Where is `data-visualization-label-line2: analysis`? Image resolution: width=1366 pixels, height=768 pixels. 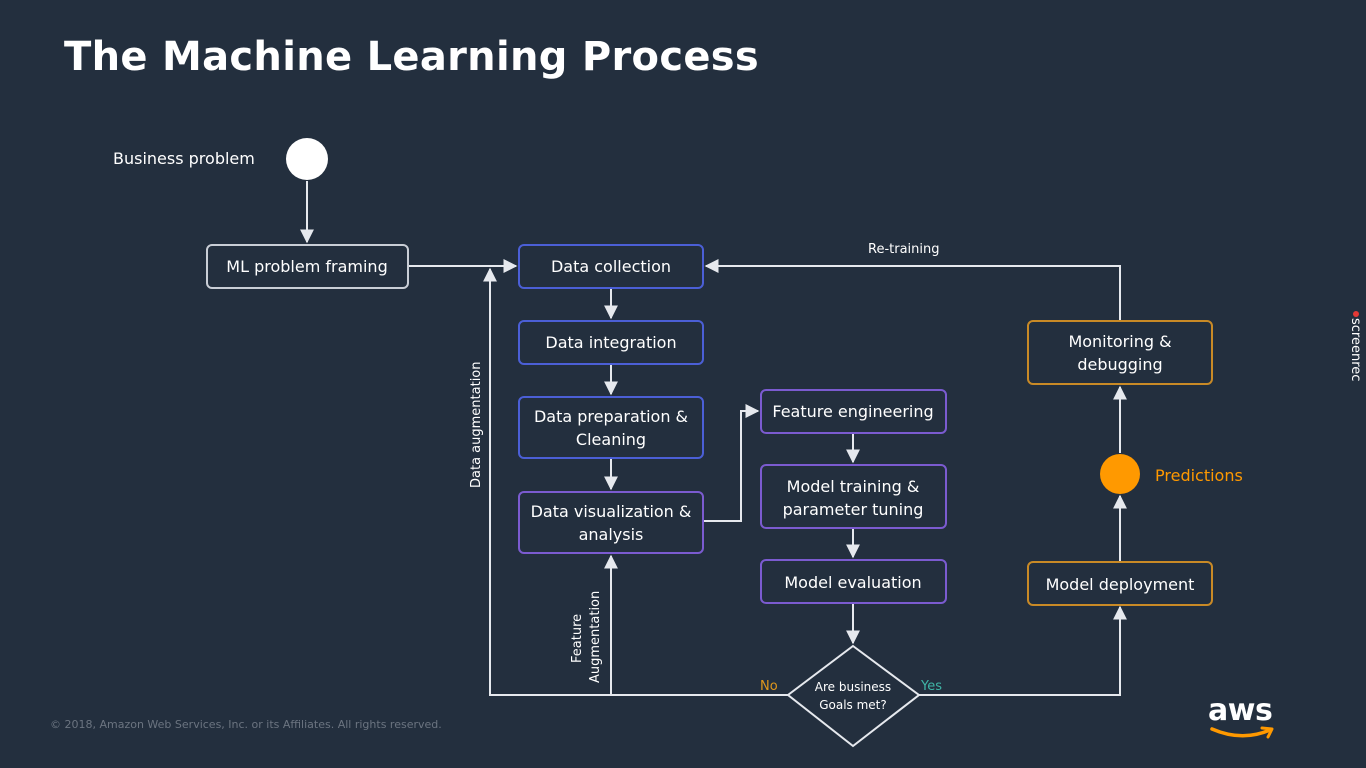 data-visualization-label-line2: analysis is located at coordinates (611, 534).